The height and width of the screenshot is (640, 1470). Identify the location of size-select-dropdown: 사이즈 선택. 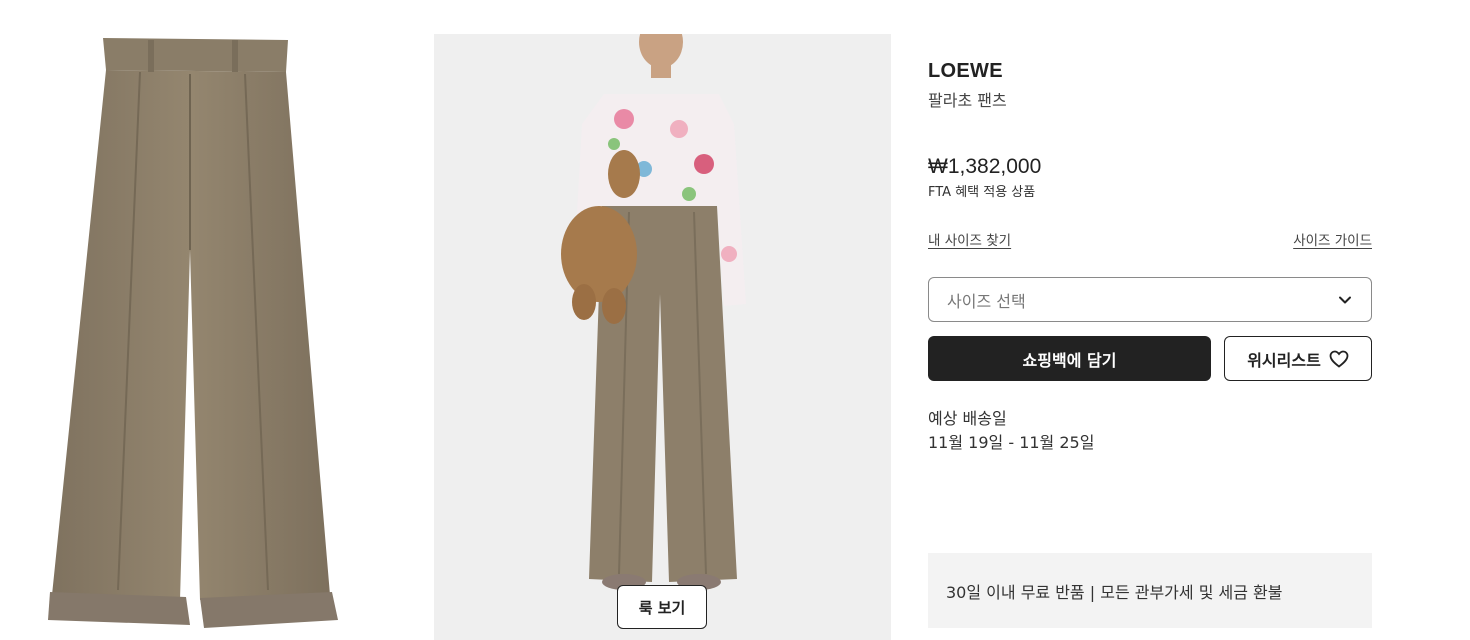
(1150, 299).